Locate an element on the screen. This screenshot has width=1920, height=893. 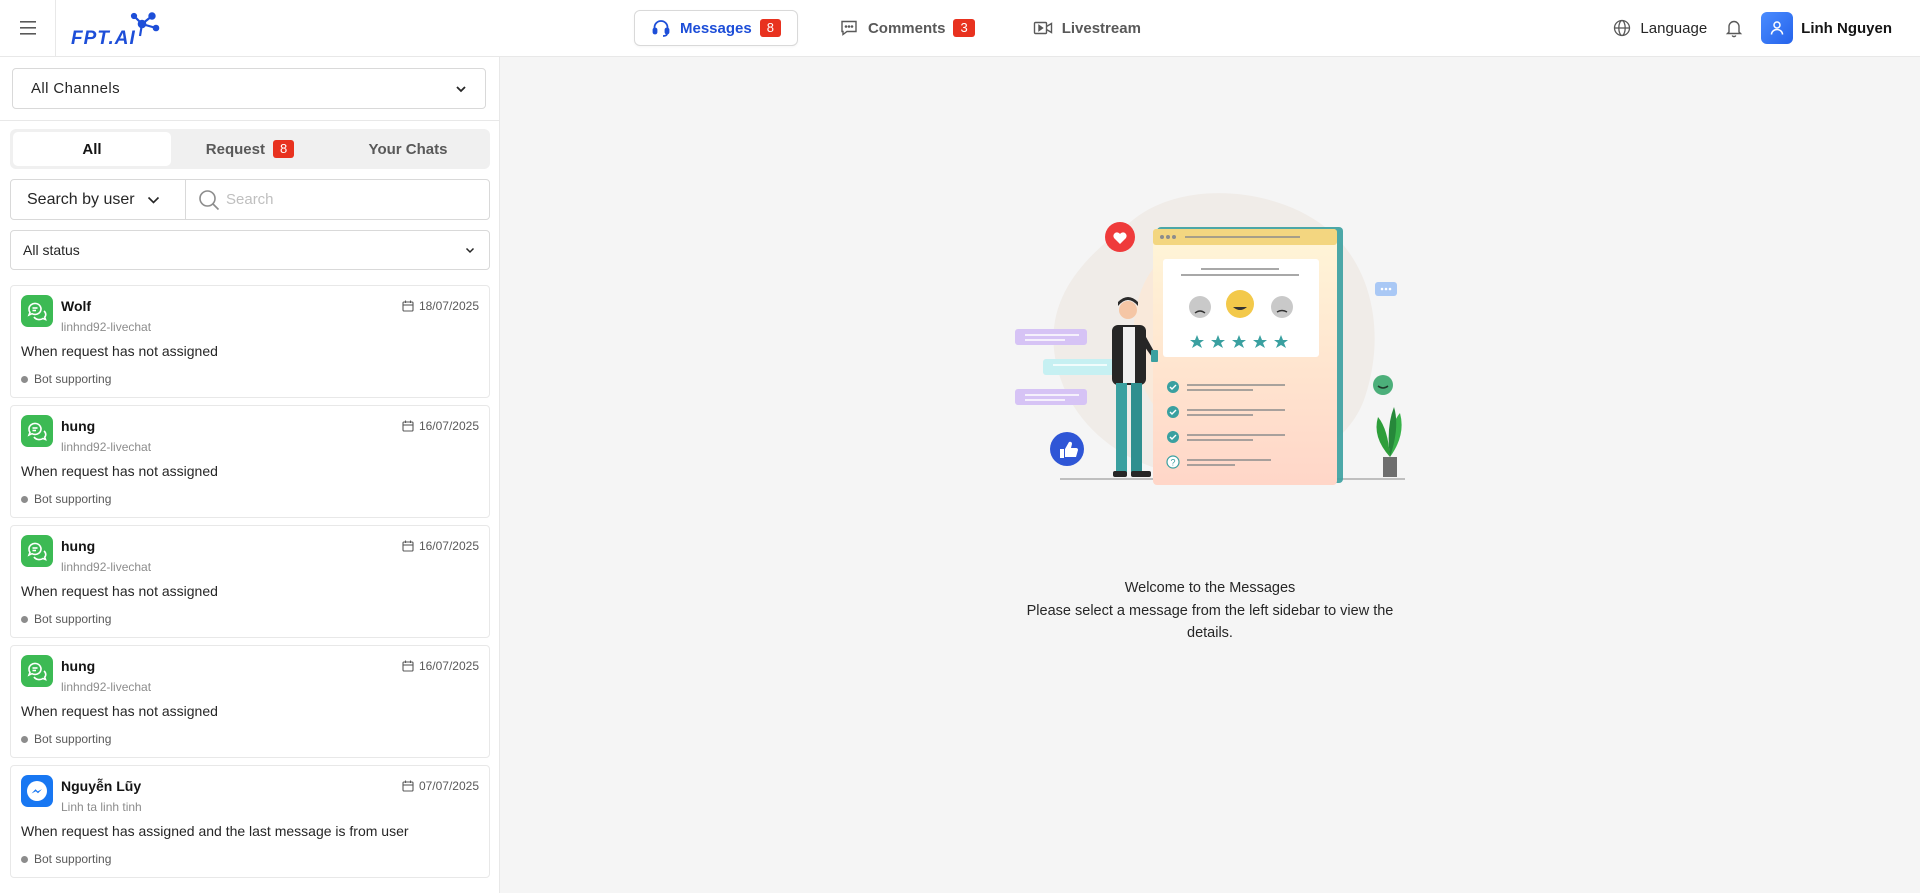
filter-tab-all-label: All is located at coordinates (92, 149).